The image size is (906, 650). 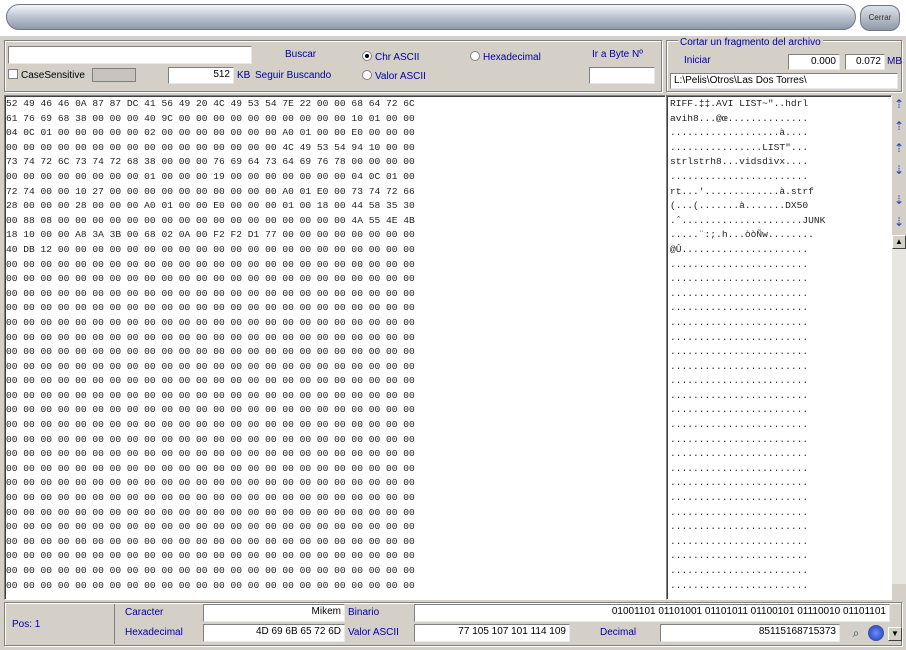 I want to click on size-field: 512, so click(x=201, y=75).